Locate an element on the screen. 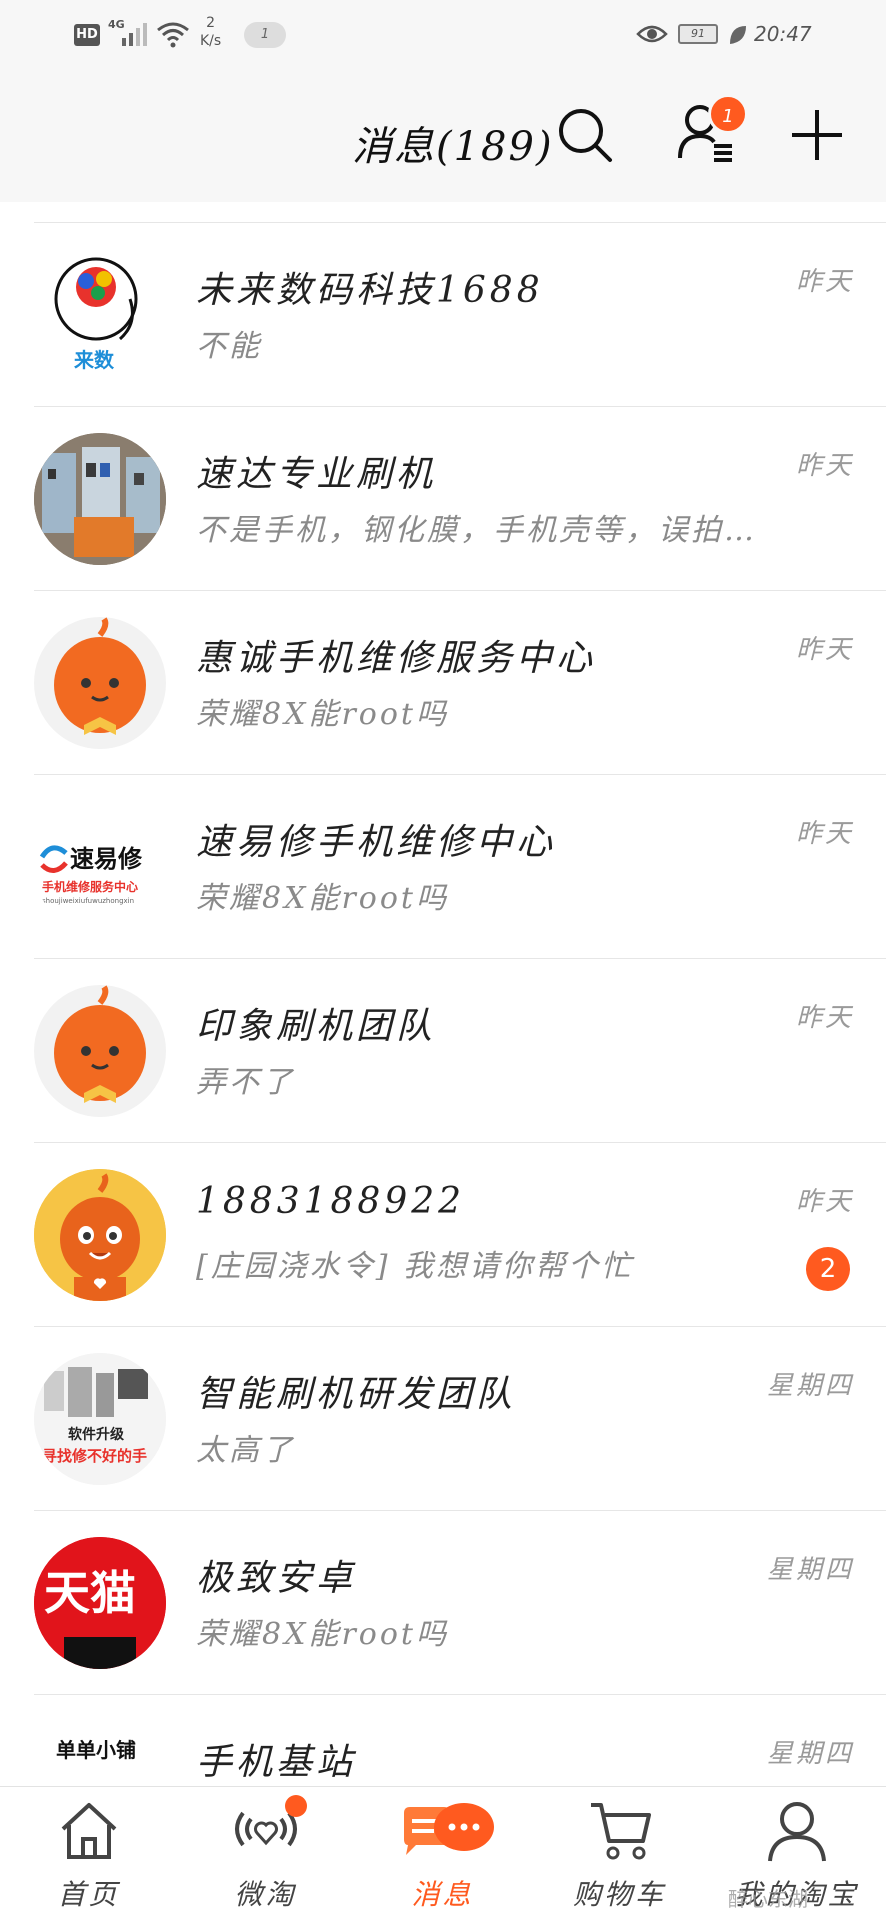 The height and width of the screenshot is (1920, 886). profile-icon is located at coordinates (796, 1832).